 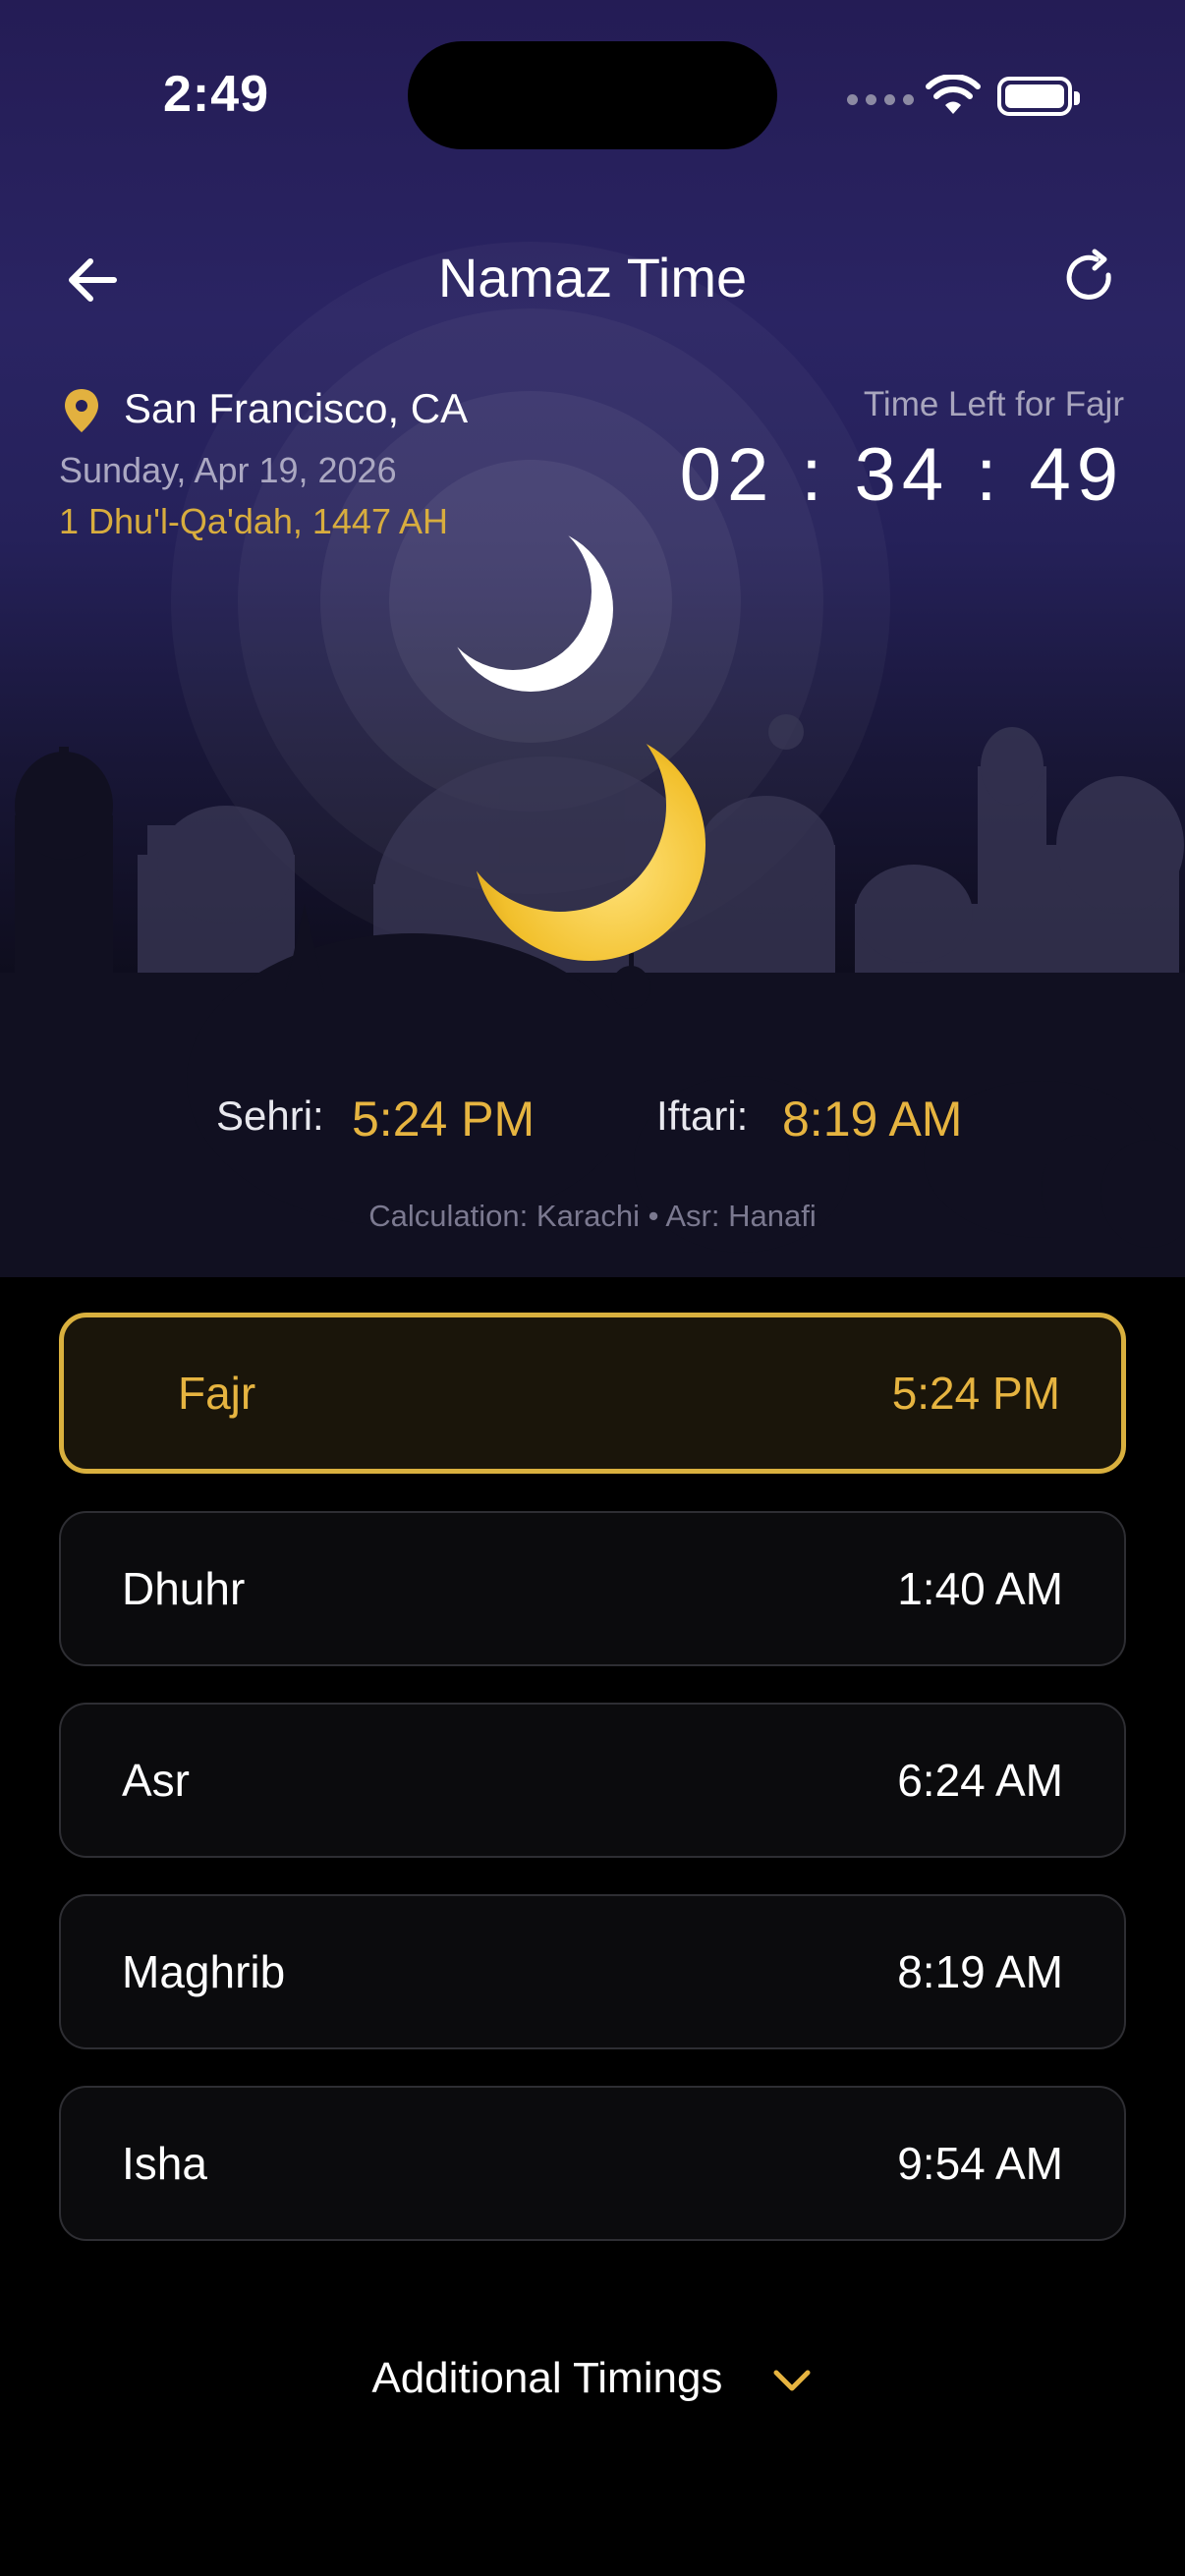 What do you see at coordinates (590, 845) in the screenshot?
I see `crescent-moon-gold-icon` at bounding box center [590, 845].